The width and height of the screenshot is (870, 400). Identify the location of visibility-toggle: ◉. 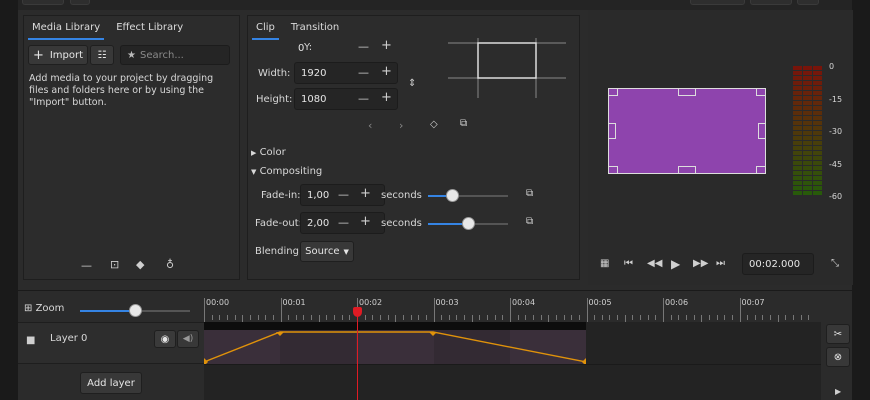
(165, 339).